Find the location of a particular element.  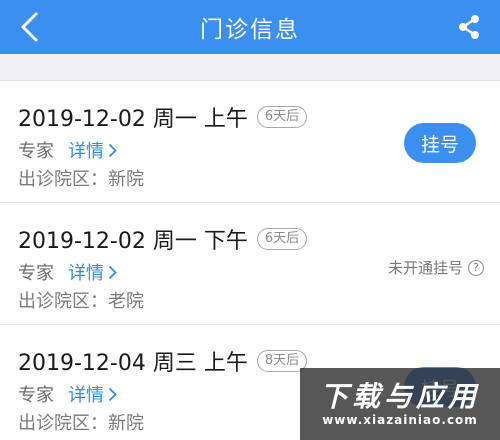

register-button: 挂号 is located at coordinates (440, 143).